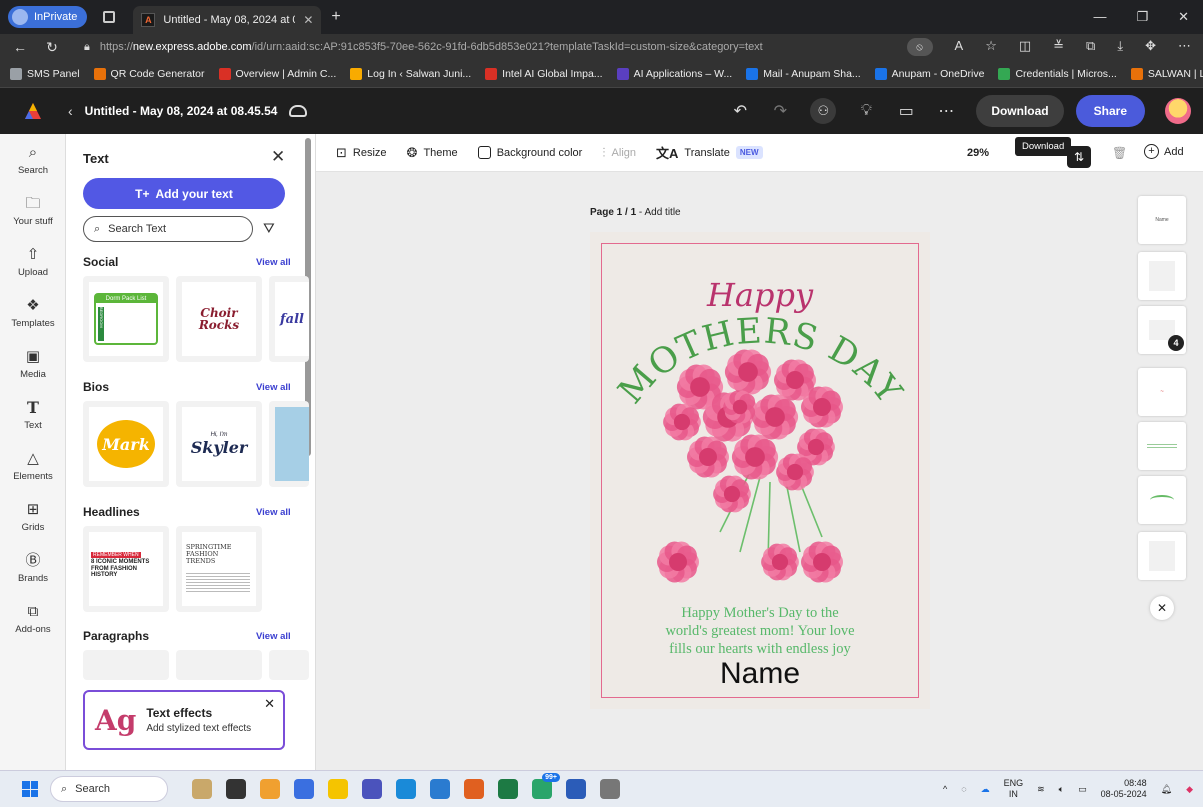 Image resolution: width=1203 pixels, height=807 pixels. I want to click on battery-icon: ▭, so click(1082, 789).